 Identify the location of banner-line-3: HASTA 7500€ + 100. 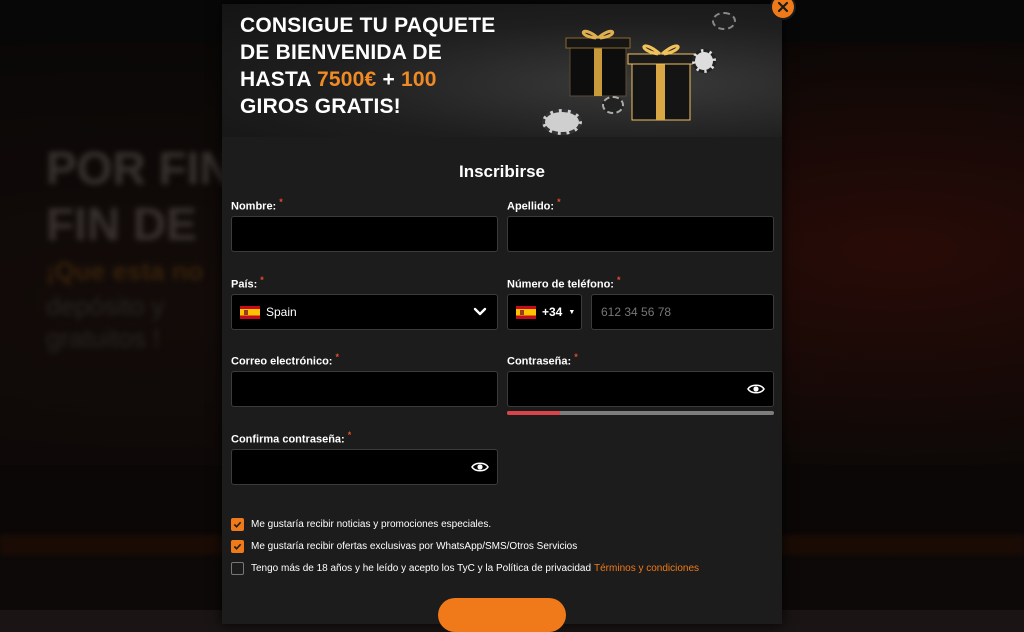
(338, 79).